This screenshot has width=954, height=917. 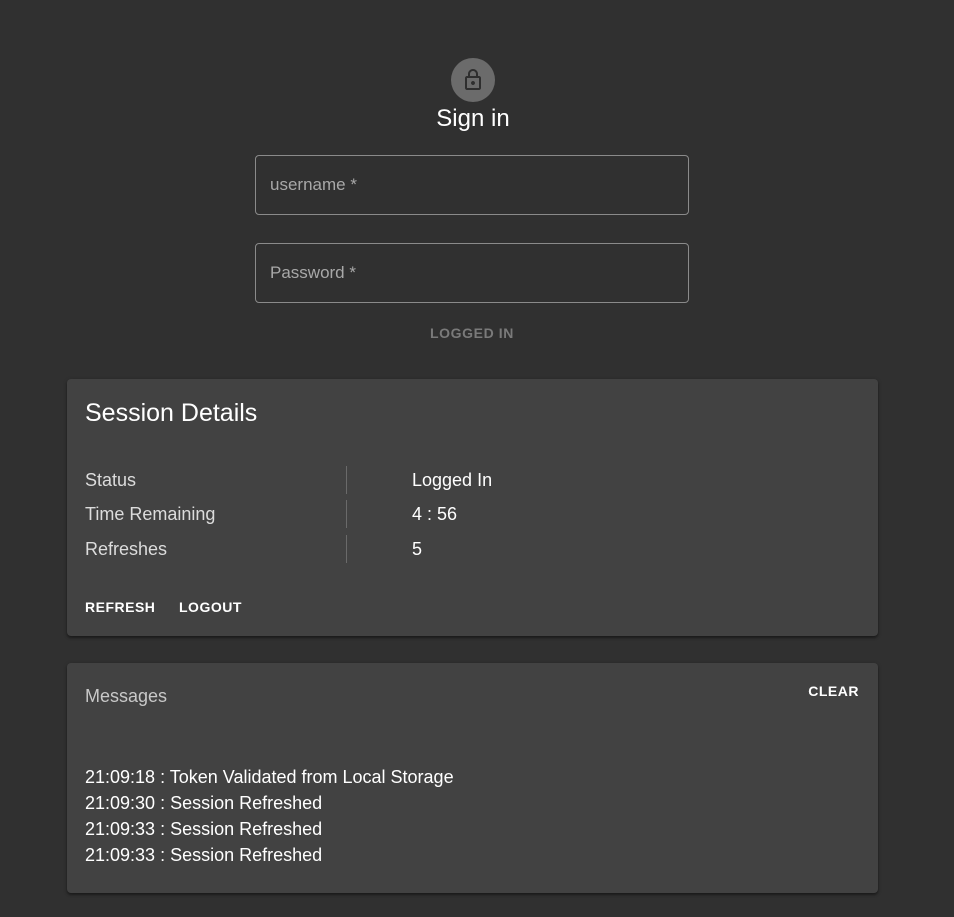 I want to click on refreshes-value: 5, so click(x=417, y=549).